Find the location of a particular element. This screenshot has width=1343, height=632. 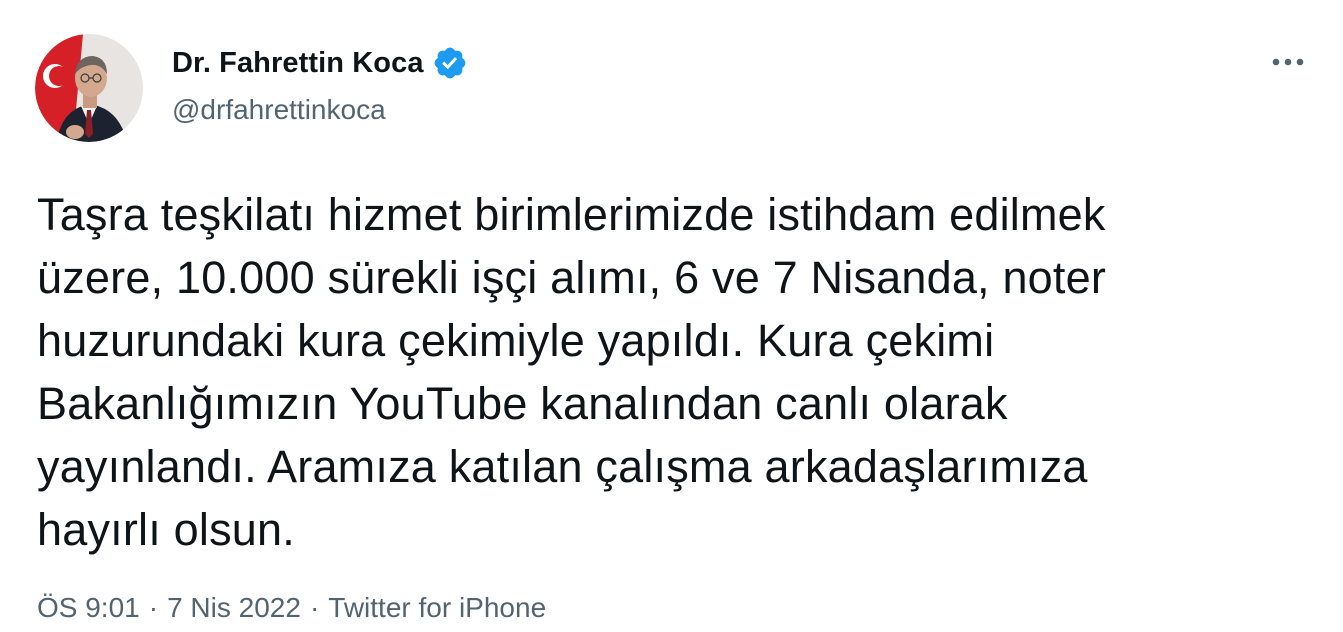

more-horizontal-icon is located at coordinates (1288, 62).